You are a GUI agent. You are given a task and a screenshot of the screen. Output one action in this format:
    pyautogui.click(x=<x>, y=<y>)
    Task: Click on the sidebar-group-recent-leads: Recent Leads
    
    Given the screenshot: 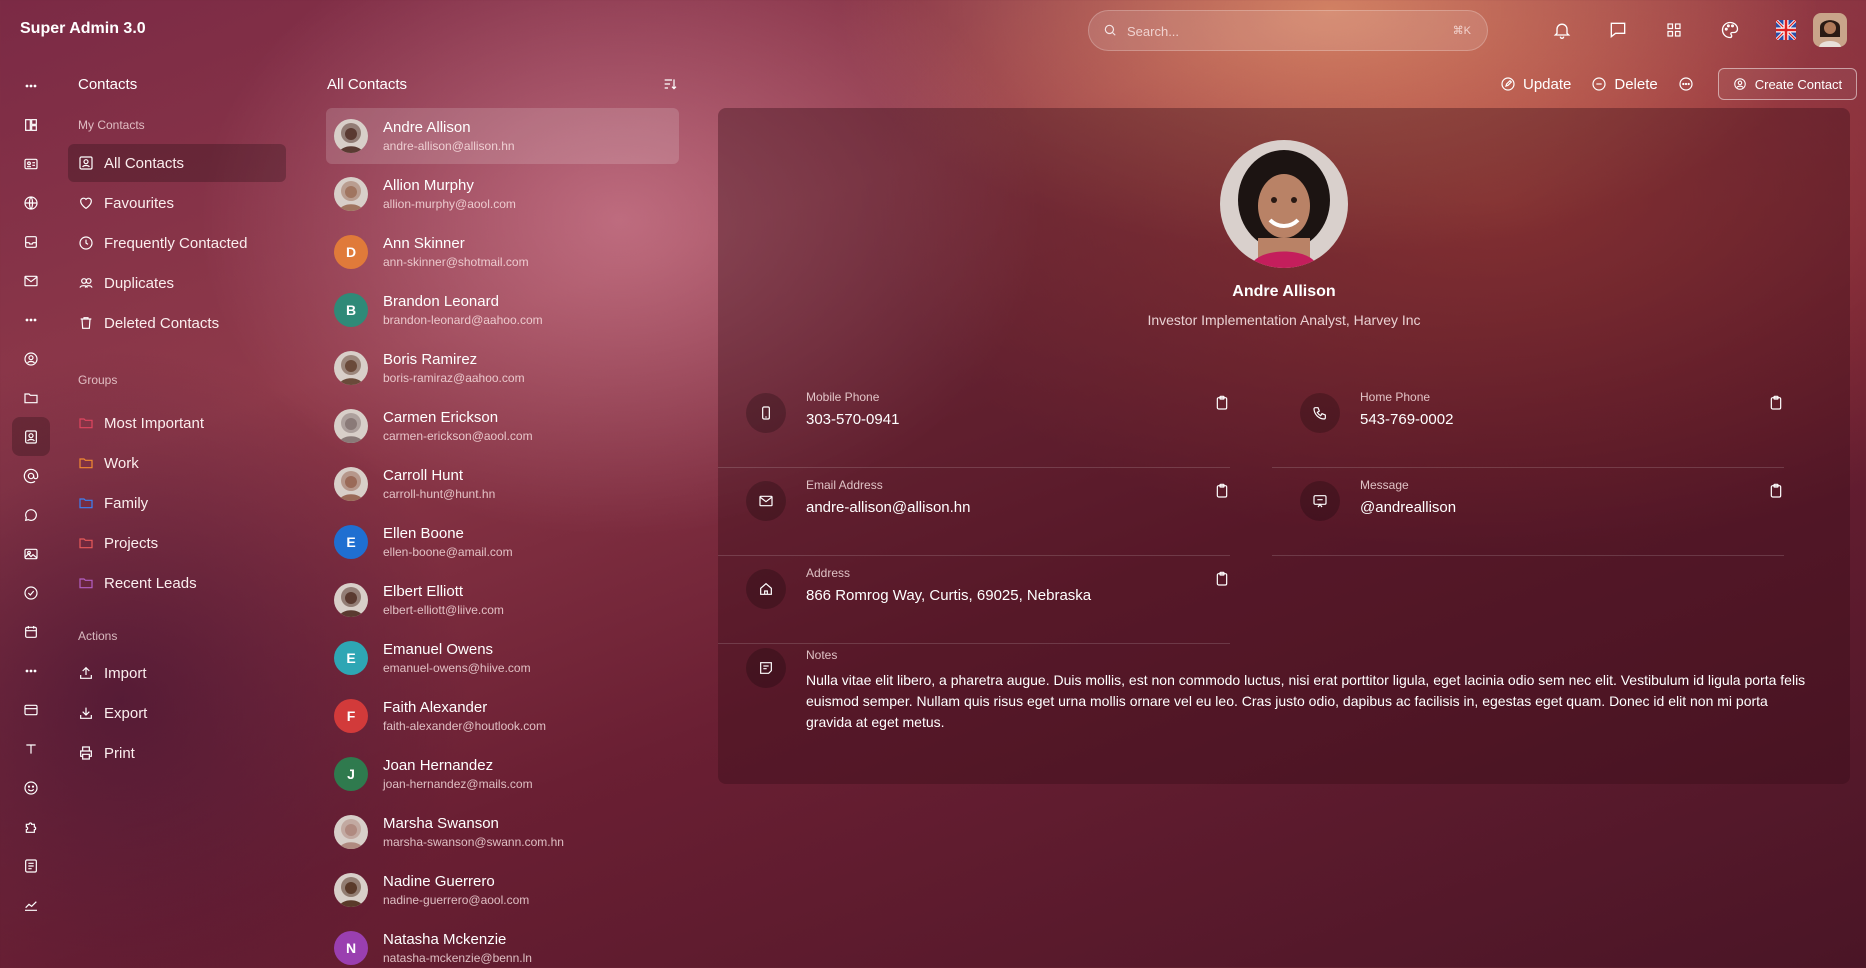 What is the action you would take?
    pyautogui.click(x=177, y=583)
    